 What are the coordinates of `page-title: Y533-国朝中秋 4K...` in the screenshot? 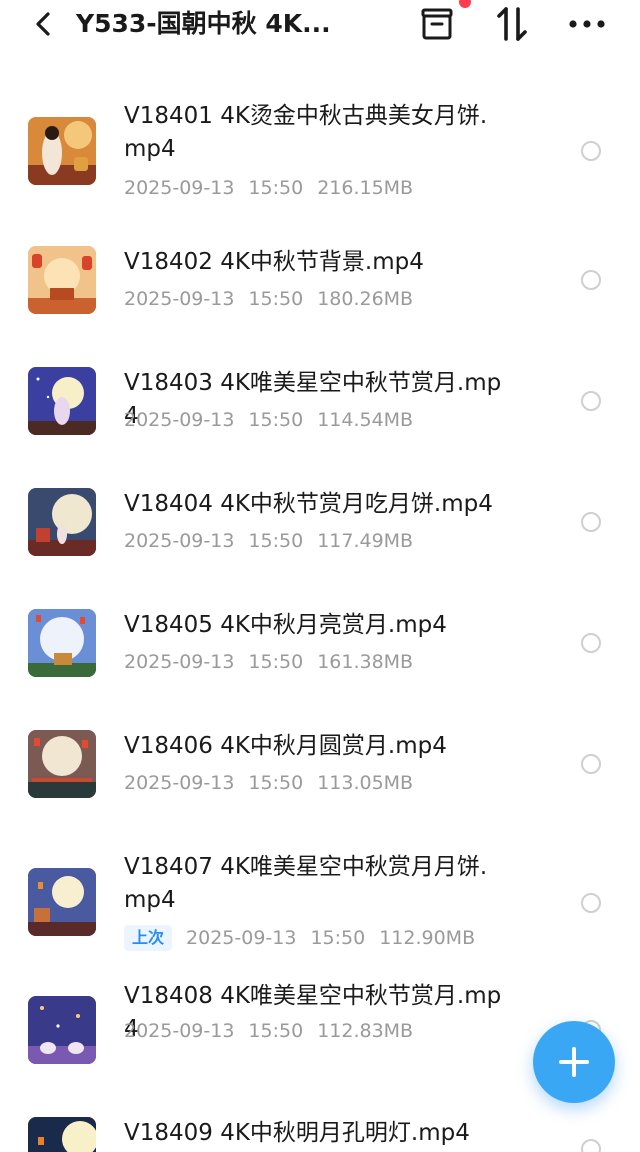 It's located at (203, 23).